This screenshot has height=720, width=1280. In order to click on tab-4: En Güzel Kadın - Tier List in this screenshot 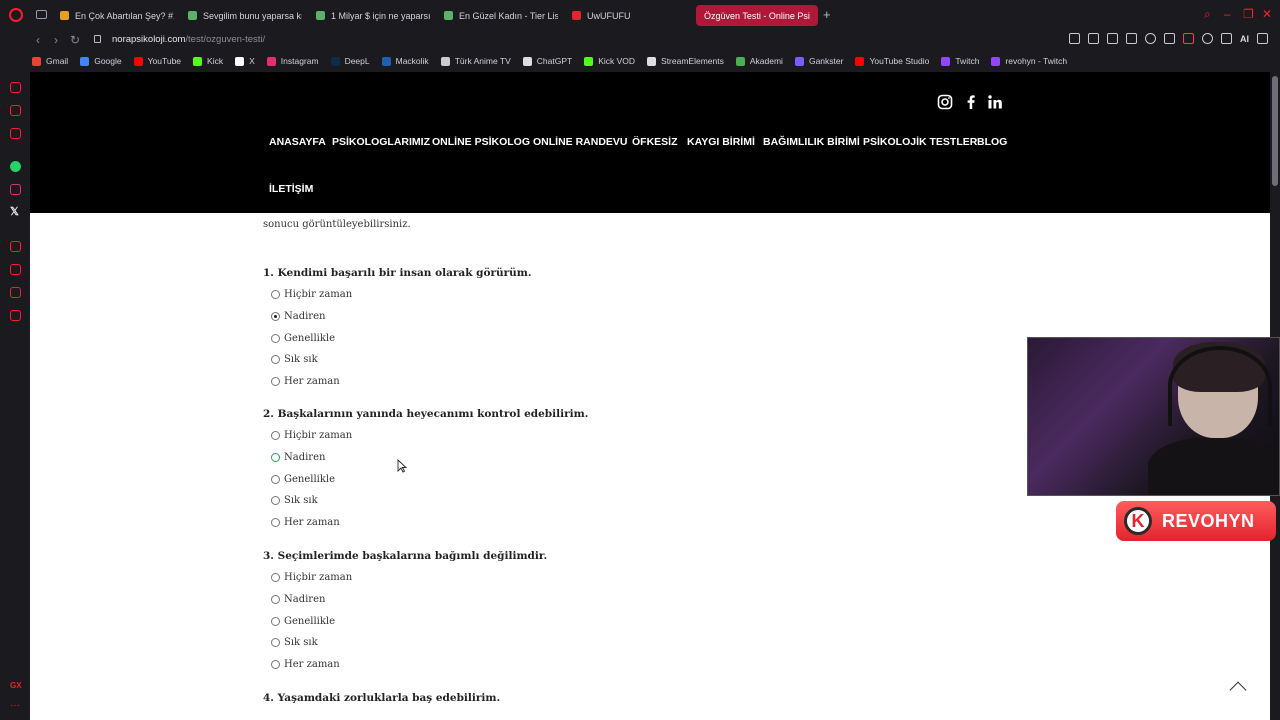, I will do `click(497, 15)`.